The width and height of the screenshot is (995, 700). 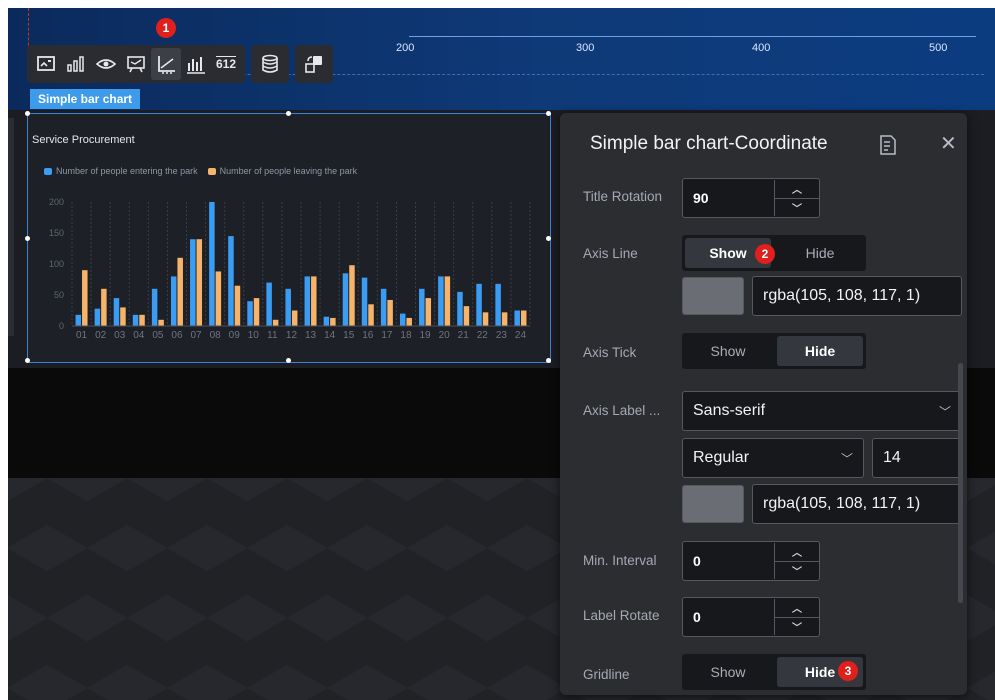 What do you see at coordinates (292, 335) in the screenshot?
I see `x-tick-label: 12` at bounding box center [292, 335].